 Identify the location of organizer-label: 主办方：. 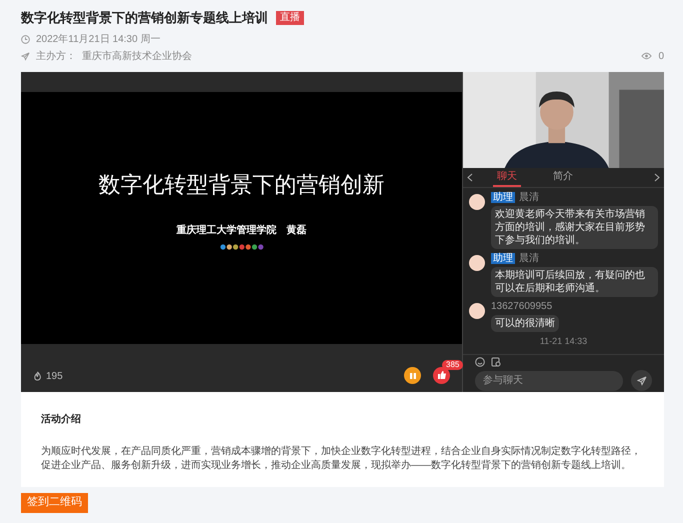
(56, 57).